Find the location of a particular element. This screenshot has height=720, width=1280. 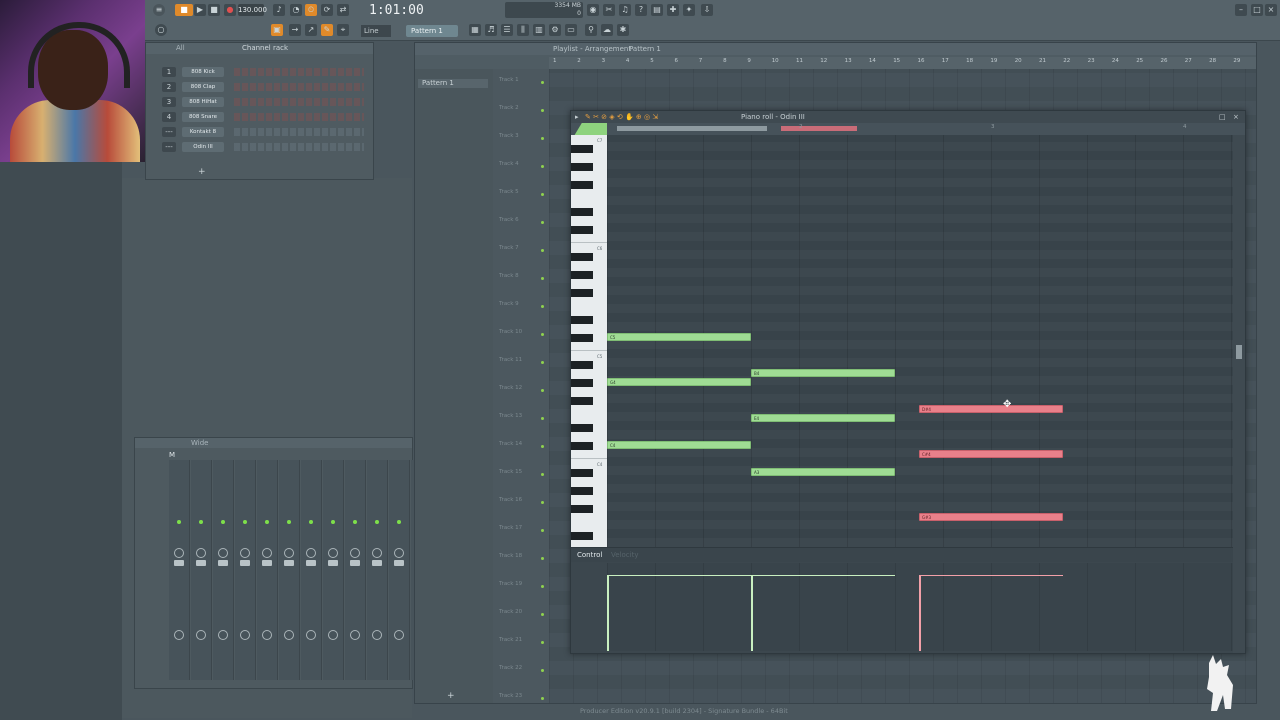

track-label: Track 2 is located at coordinates (521, 110).